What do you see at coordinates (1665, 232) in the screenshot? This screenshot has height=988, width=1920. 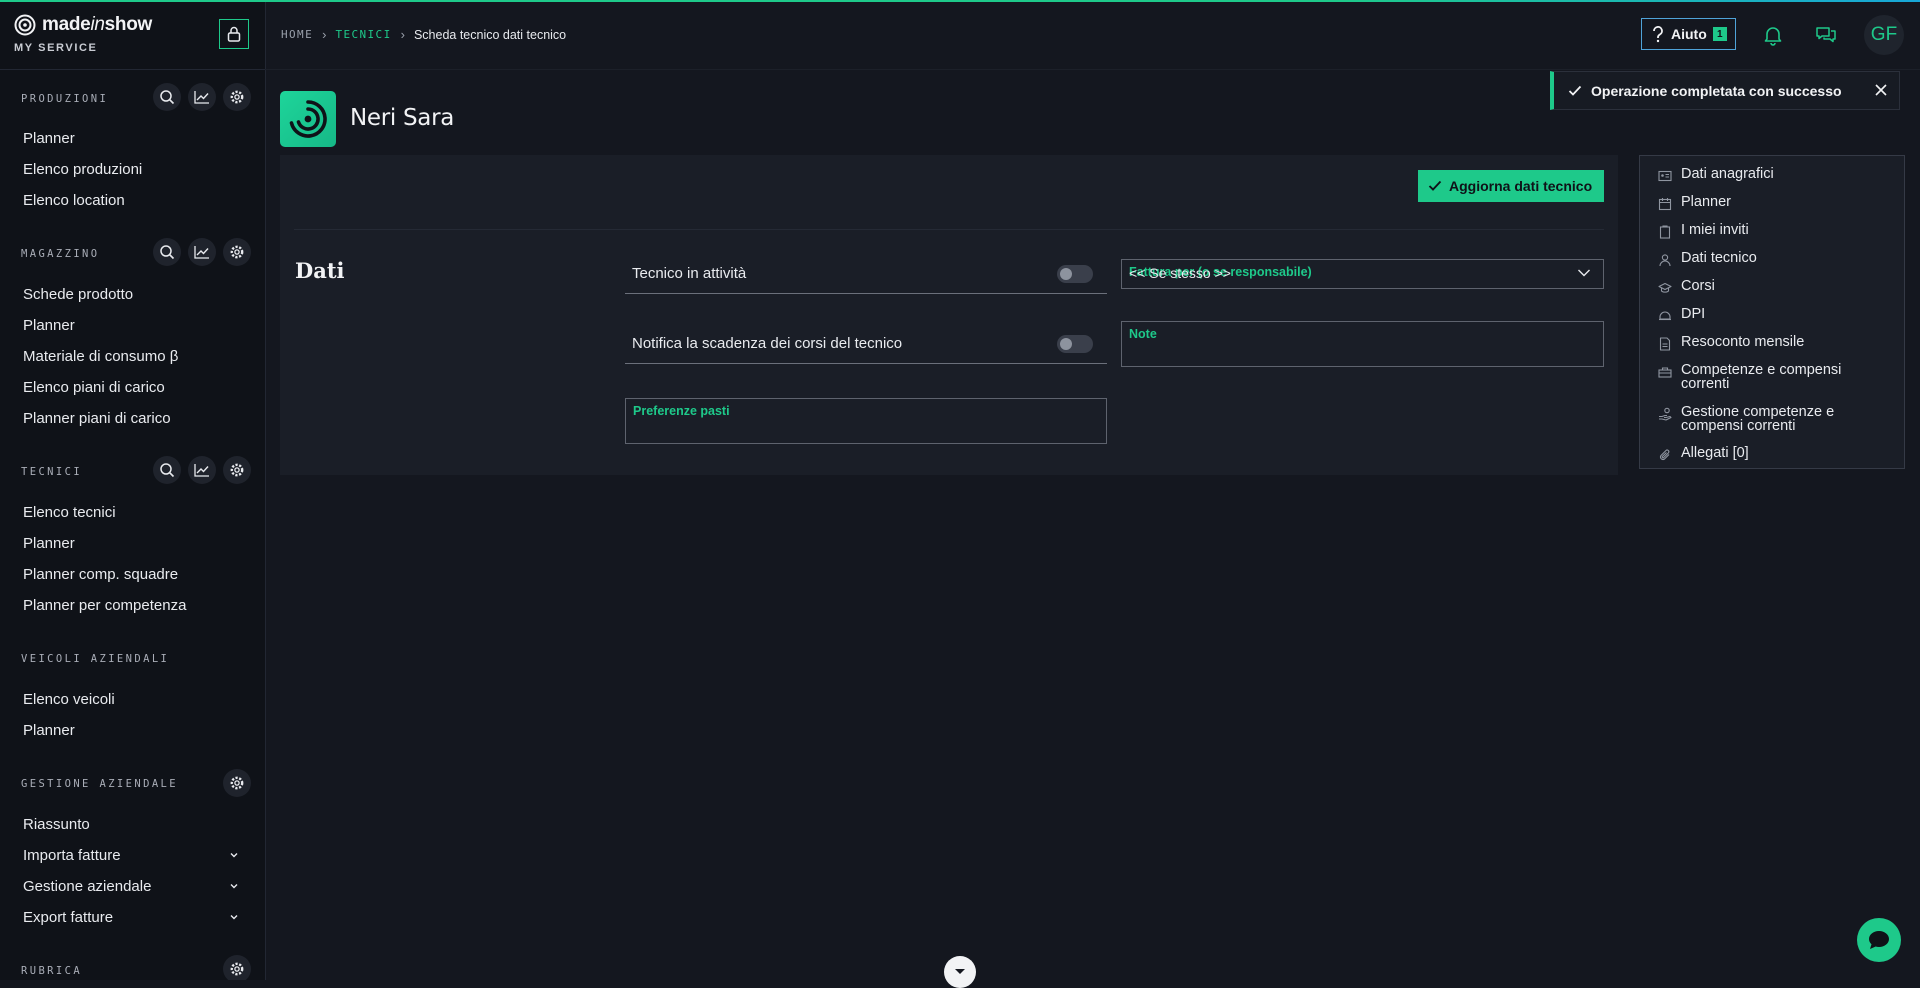 I see `clipboard-icon` at bounding box center [1665, 232].